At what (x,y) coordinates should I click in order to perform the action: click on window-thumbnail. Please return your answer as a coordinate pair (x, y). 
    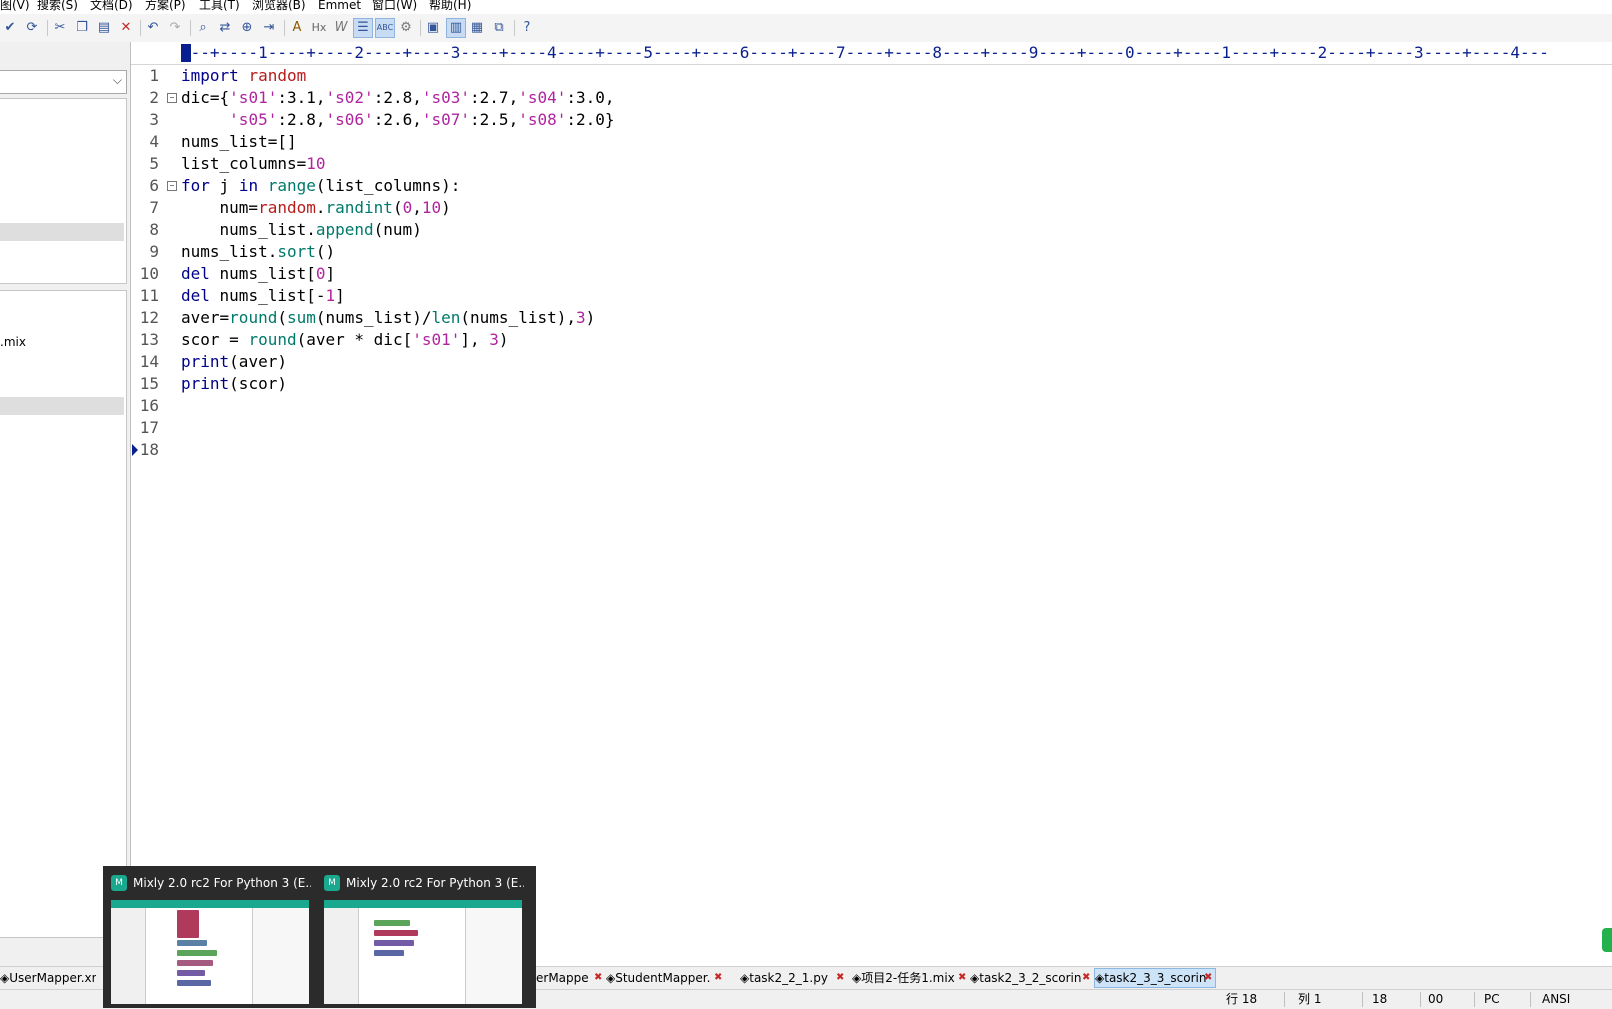
    Looking at the image, I should click on (423, 952).